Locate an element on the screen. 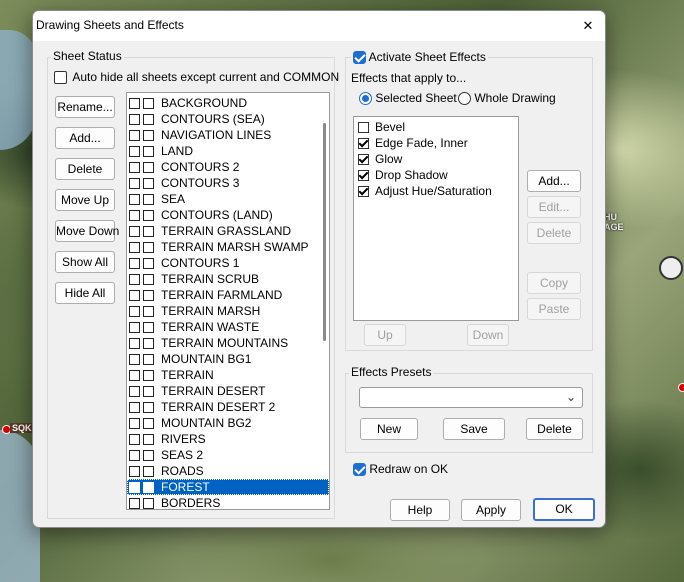  delete-sheet-button: Delete is located at coordinates (85, 169).